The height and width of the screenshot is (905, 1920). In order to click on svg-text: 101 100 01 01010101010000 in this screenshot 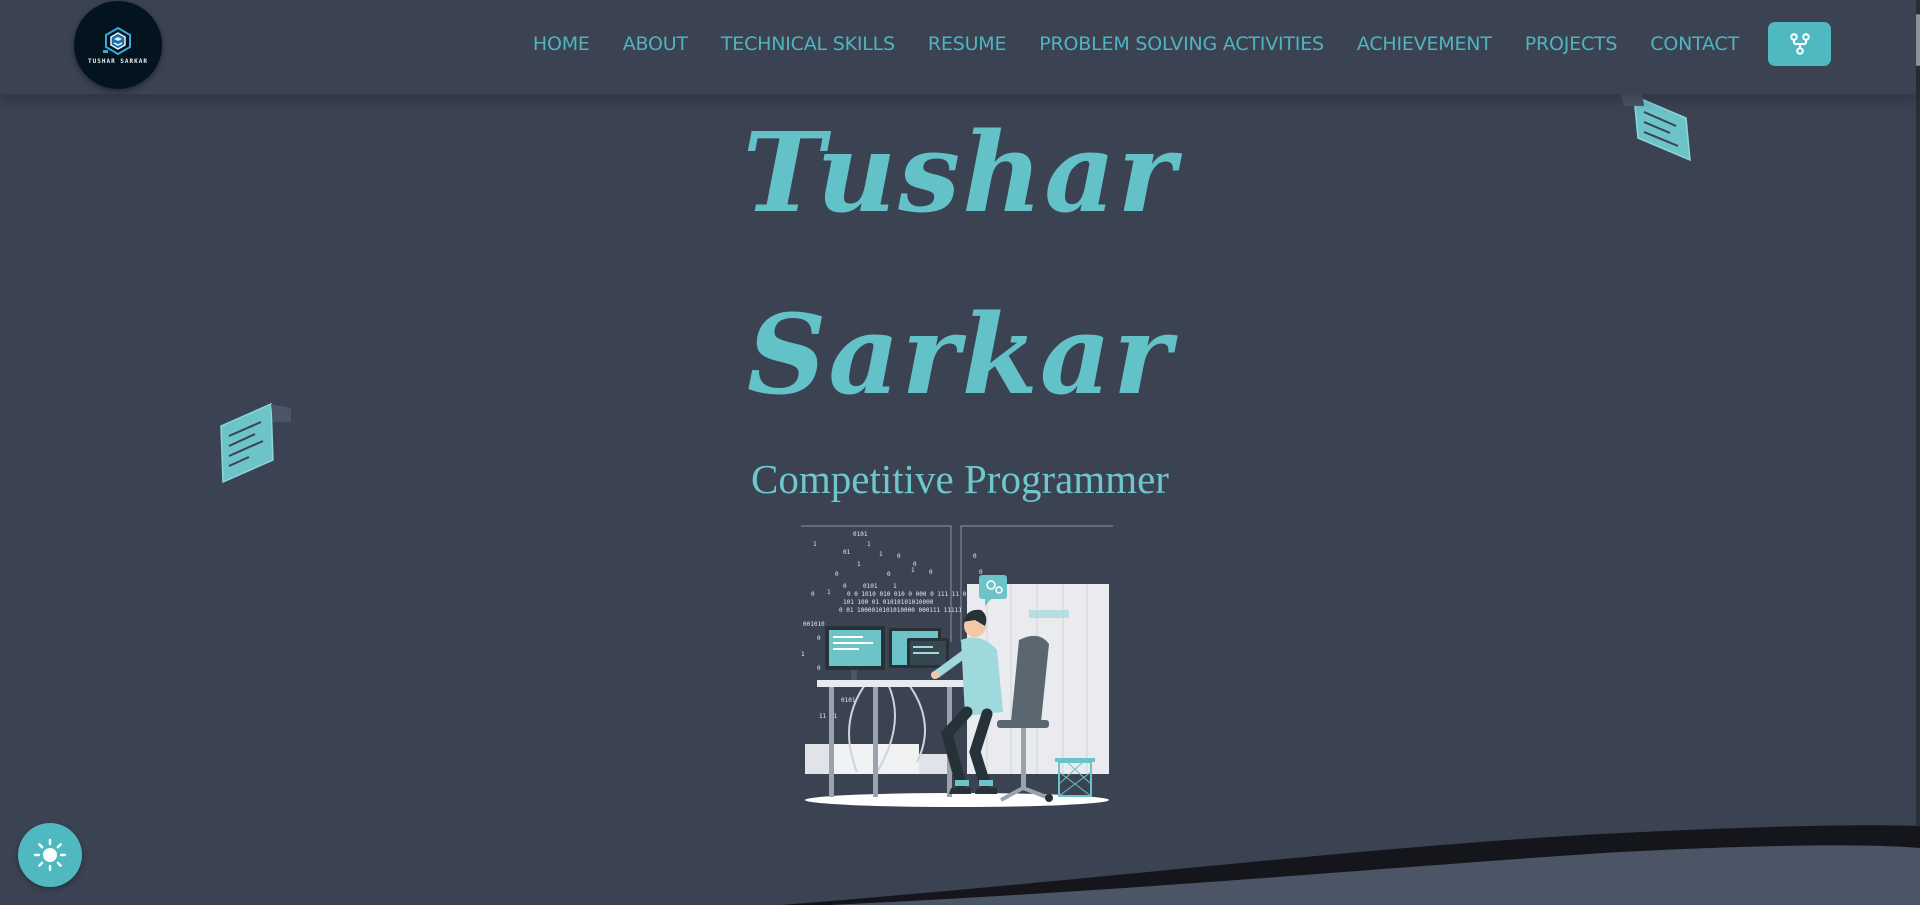, I will do `click(888, 602)`.